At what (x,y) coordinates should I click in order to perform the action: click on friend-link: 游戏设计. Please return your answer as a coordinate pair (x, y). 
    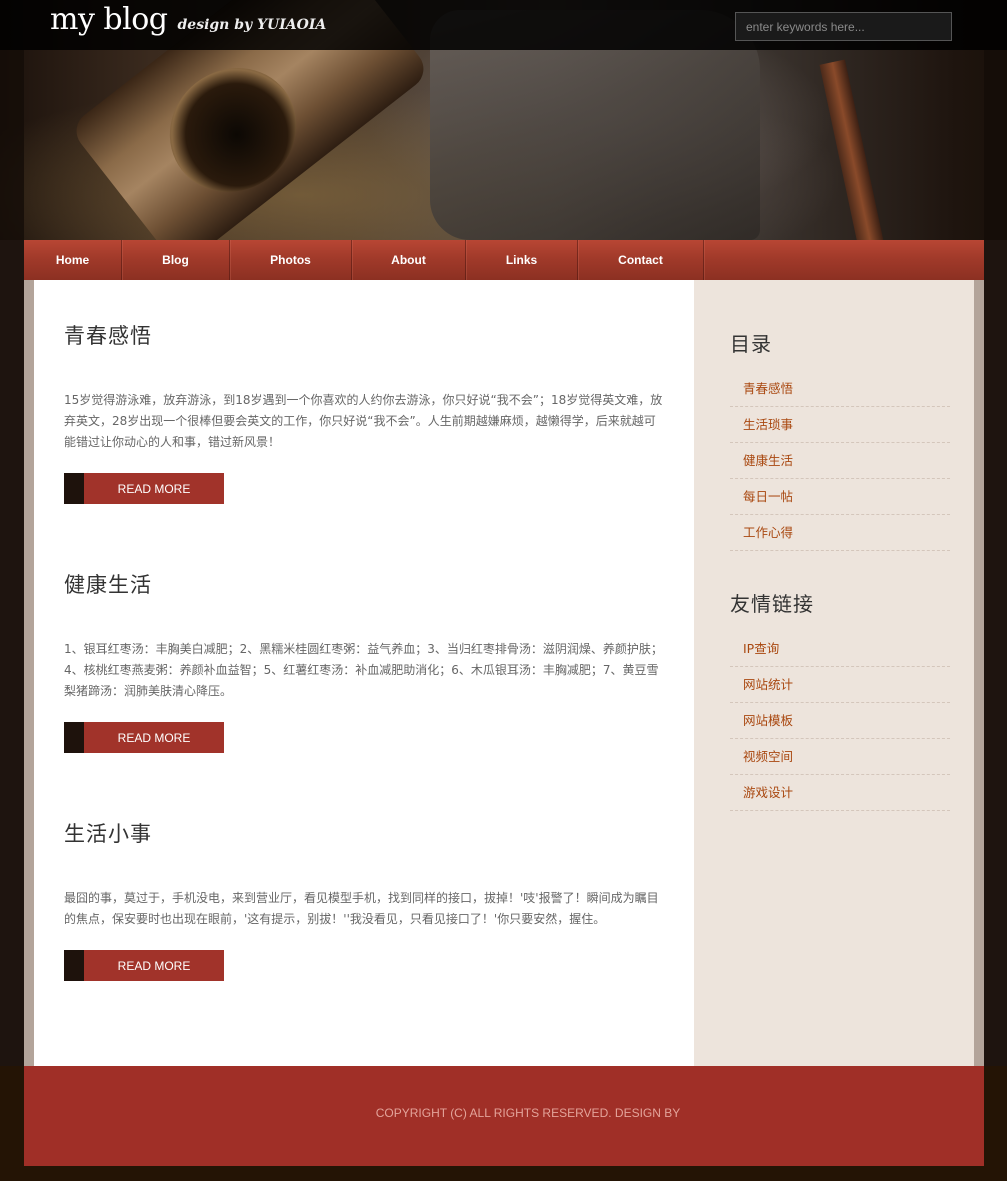
    Looking at the image, I should click on (840, 793).